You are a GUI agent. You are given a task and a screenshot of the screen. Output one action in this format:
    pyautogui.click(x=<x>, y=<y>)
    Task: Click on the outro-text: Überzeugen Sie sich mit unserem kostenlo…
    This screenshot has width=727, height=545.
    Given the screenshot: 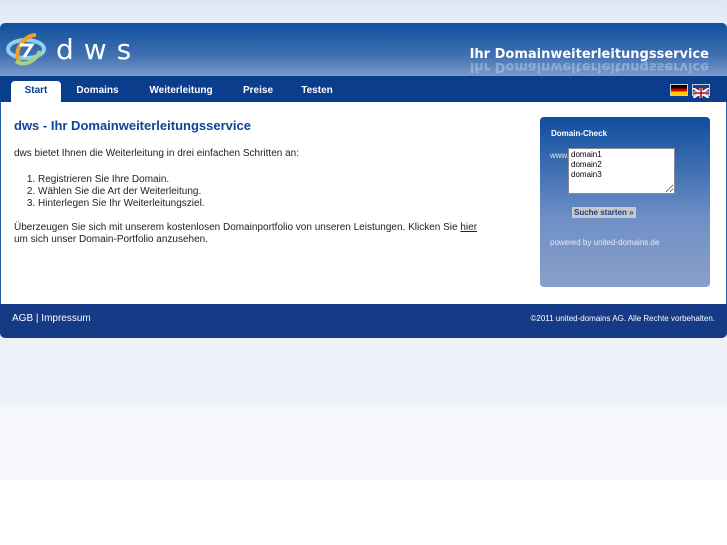 What is the action you would take?
    pyautogui.click(x=245, y=234)
    